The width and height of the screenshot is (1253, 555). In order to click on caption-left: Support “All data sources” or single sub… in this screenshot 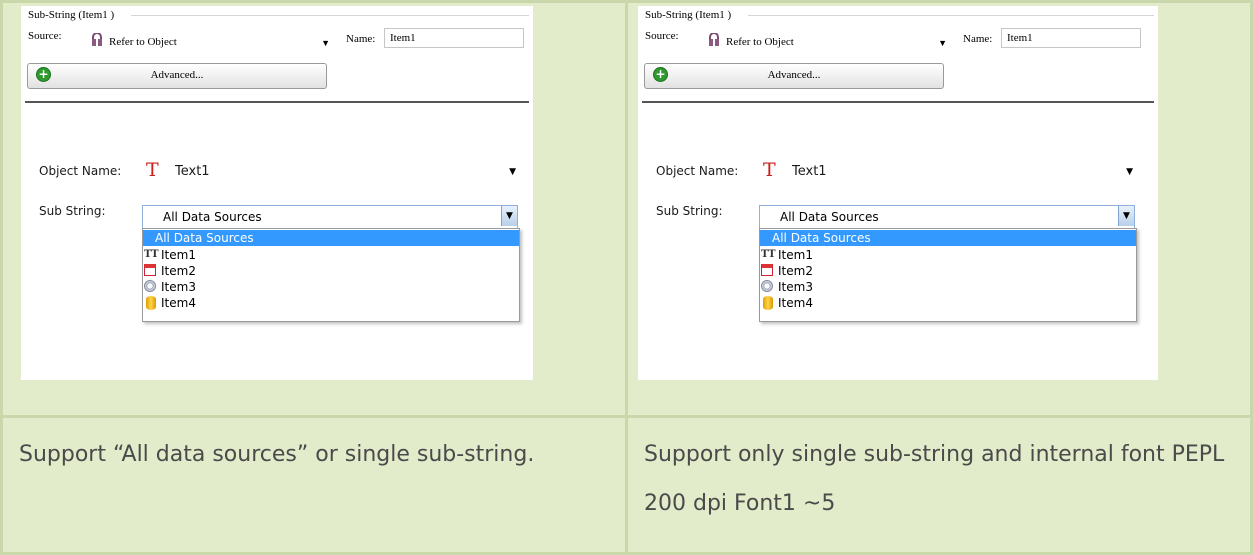, I will do `click(277, 454)`.